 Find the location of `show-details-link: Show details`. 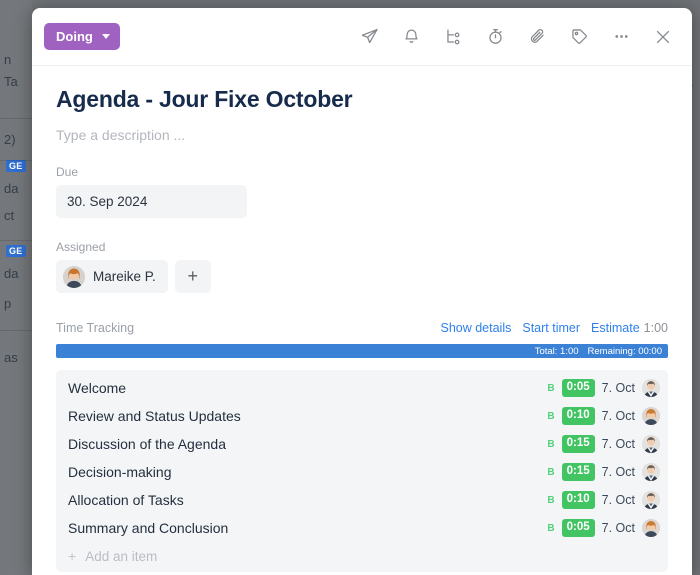

show-details-link: Show details is located at coordinates (475, 328).